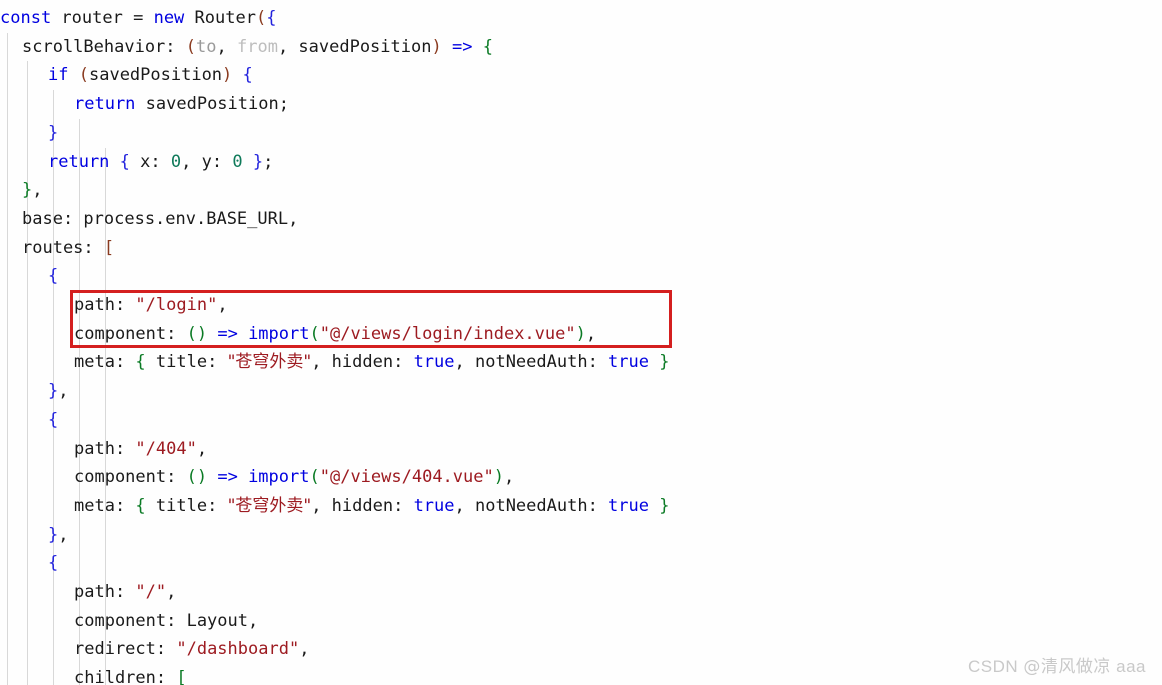 Image resolution: width=1162 pixels, height=685 pixels. What do you see at coordinates (29, 563) in the screenshot?
I see `code-line-20: {` at bounding box center [29, 563].